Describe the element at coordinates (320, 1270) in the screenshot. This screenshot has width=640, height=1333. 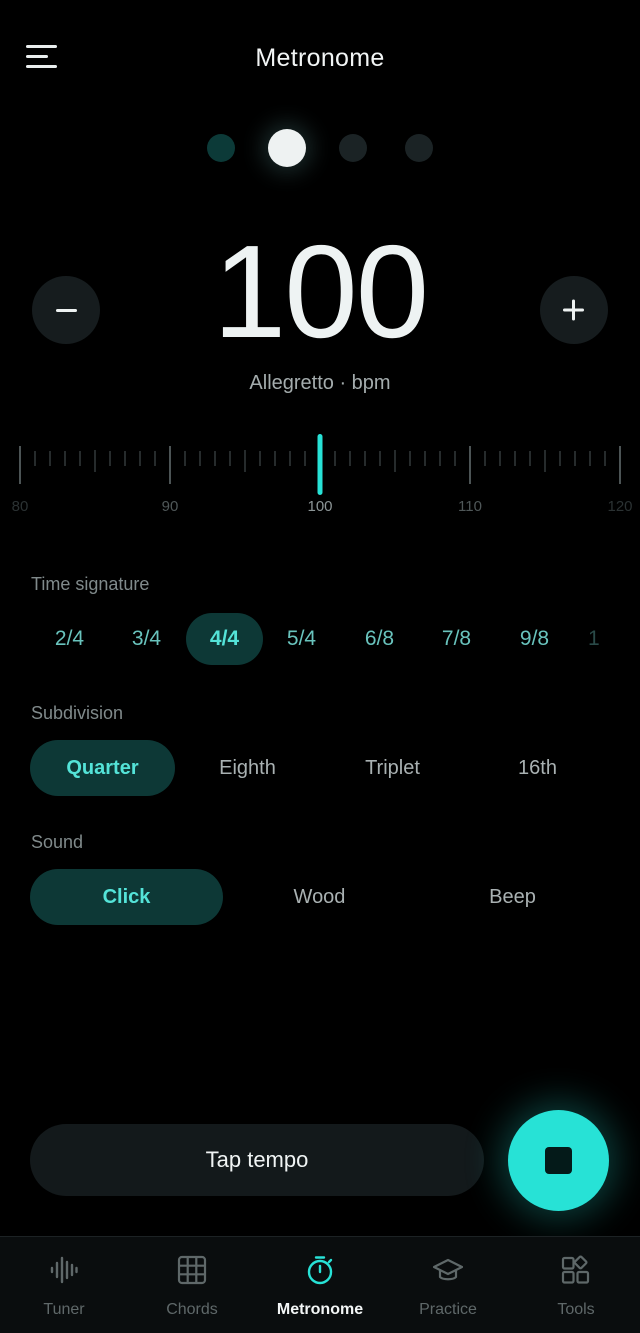
I see `stopwatch-icon` at that location.